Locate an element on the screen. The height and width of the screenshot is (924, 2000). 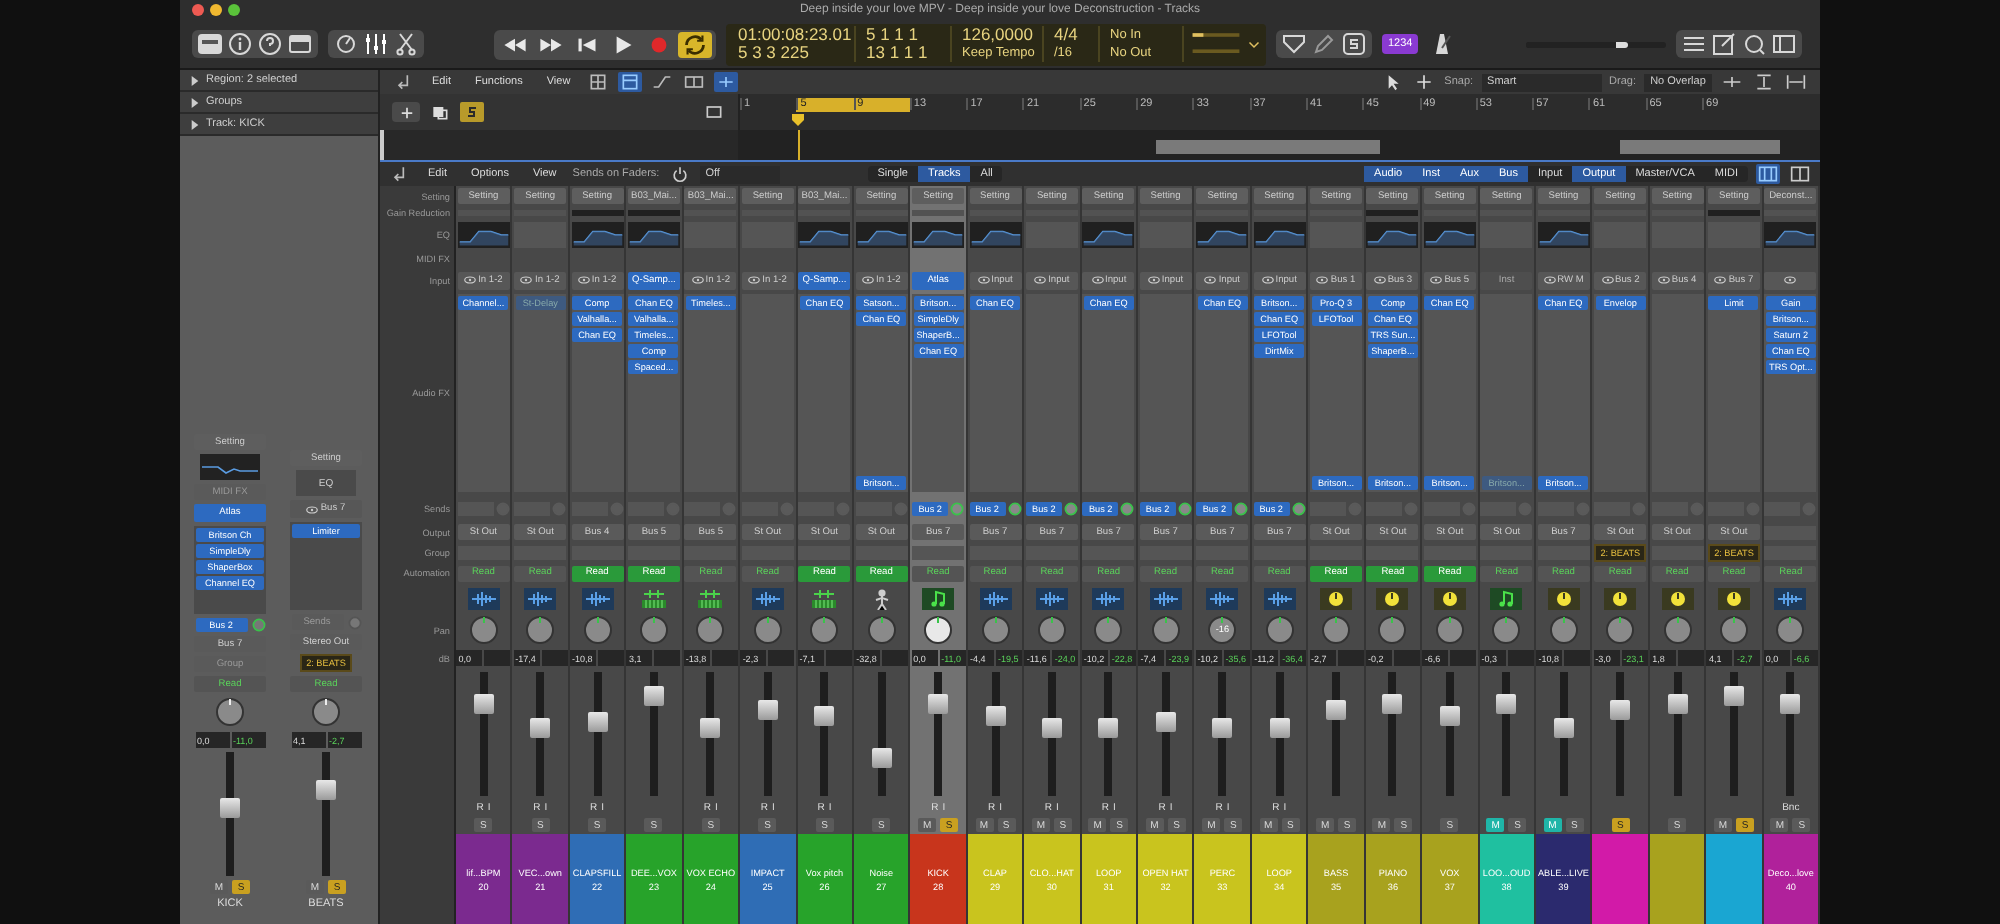
narrow-strips-icon is located at coordinates (1800, 174).